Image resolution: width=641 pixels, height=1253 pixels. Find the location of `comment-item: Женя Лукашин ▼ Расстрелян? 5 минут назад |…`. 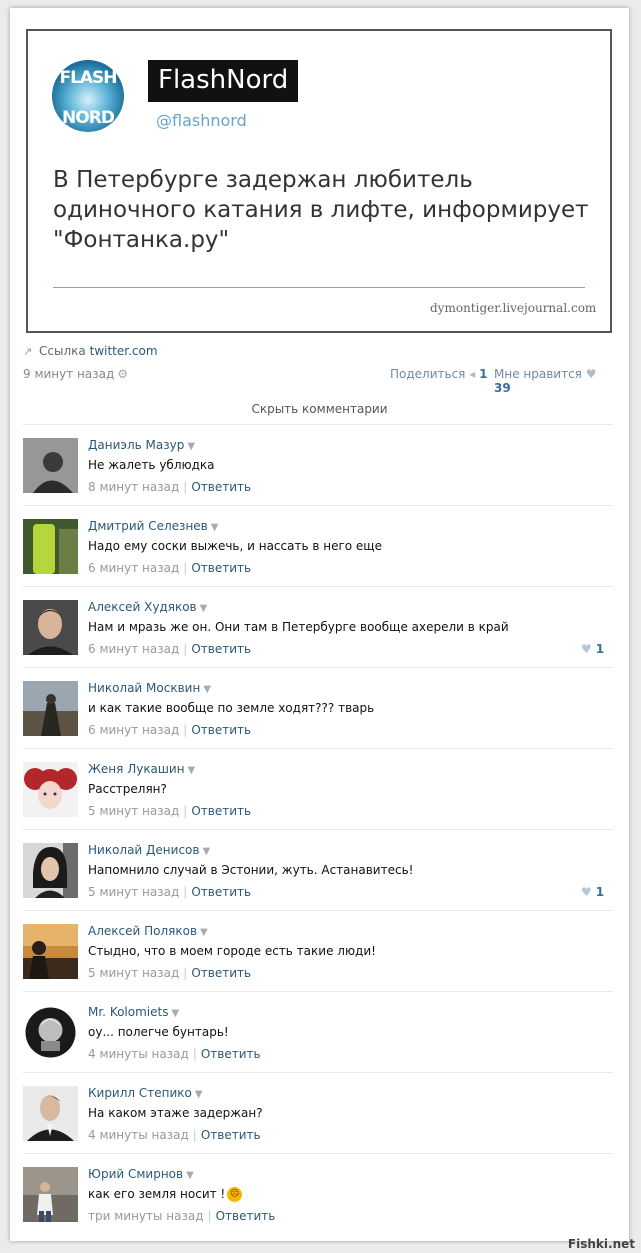

comment-item: Женя Лукашин ▼ Расстрелян? 5 минут назад |… is located at coordinates (319, 788).